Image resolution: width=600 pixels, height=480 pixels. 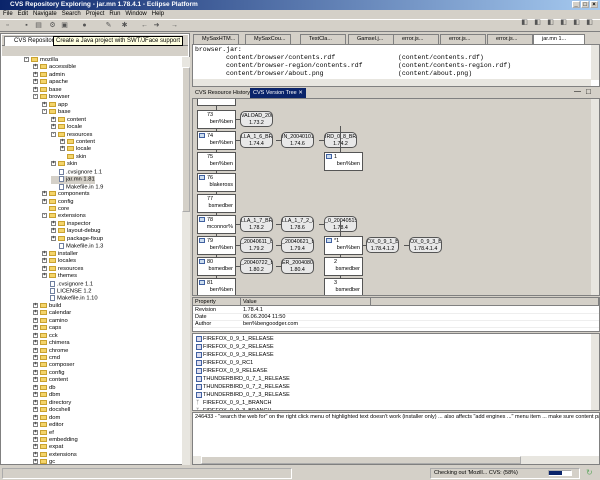 What do you see at coordinates (589, 472) in the screenshot?
I see `progress-view-icon: ↻` at bounding box center [589, 472].